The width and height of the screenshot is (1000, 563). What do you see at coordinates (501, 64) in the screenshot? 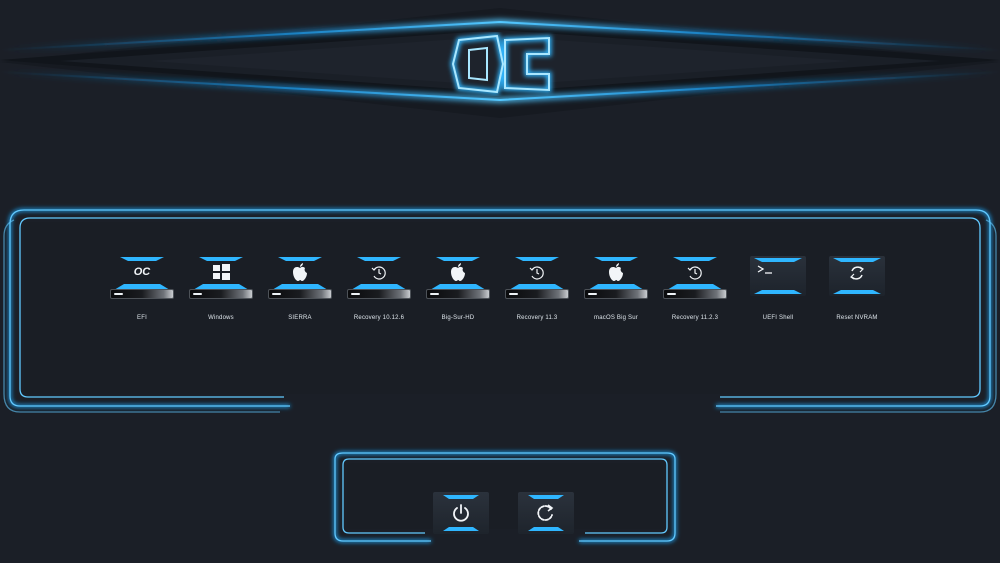
I see `opencore-logo` at bounding box center [501, 64].